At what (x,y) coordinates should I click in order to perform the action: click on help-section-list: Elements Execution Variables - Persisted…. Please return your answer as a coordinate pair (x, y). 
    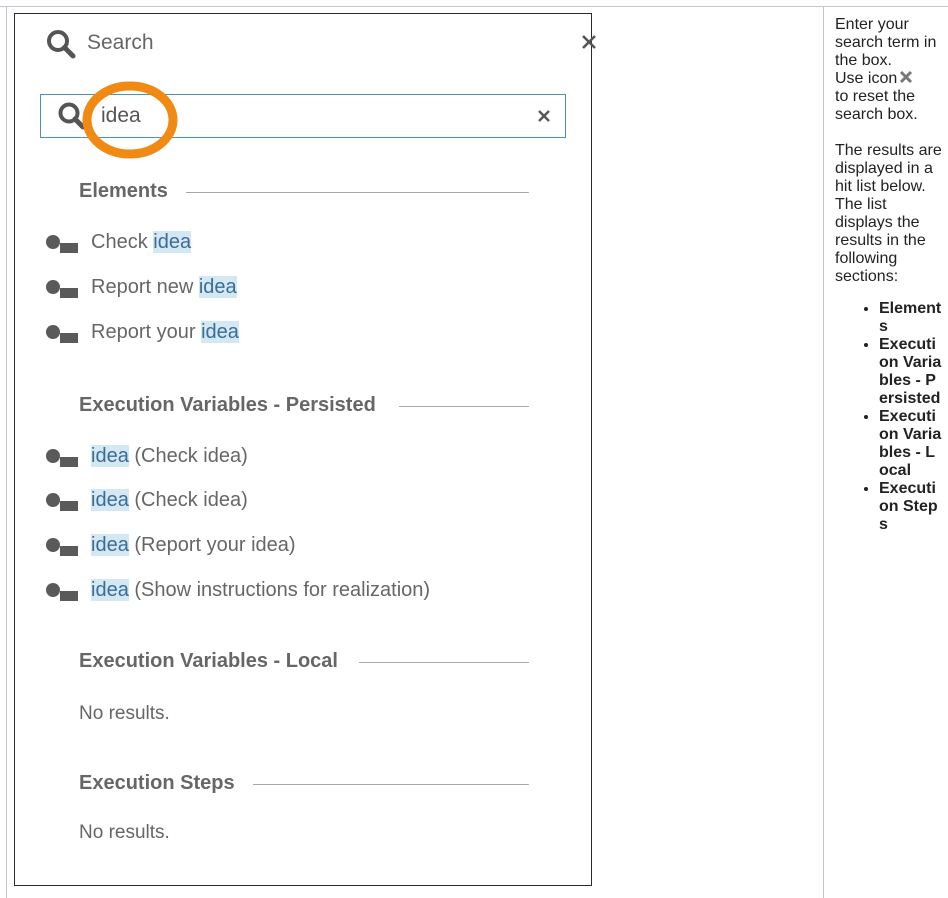
    Looking at the image, I should click on (889, 417).